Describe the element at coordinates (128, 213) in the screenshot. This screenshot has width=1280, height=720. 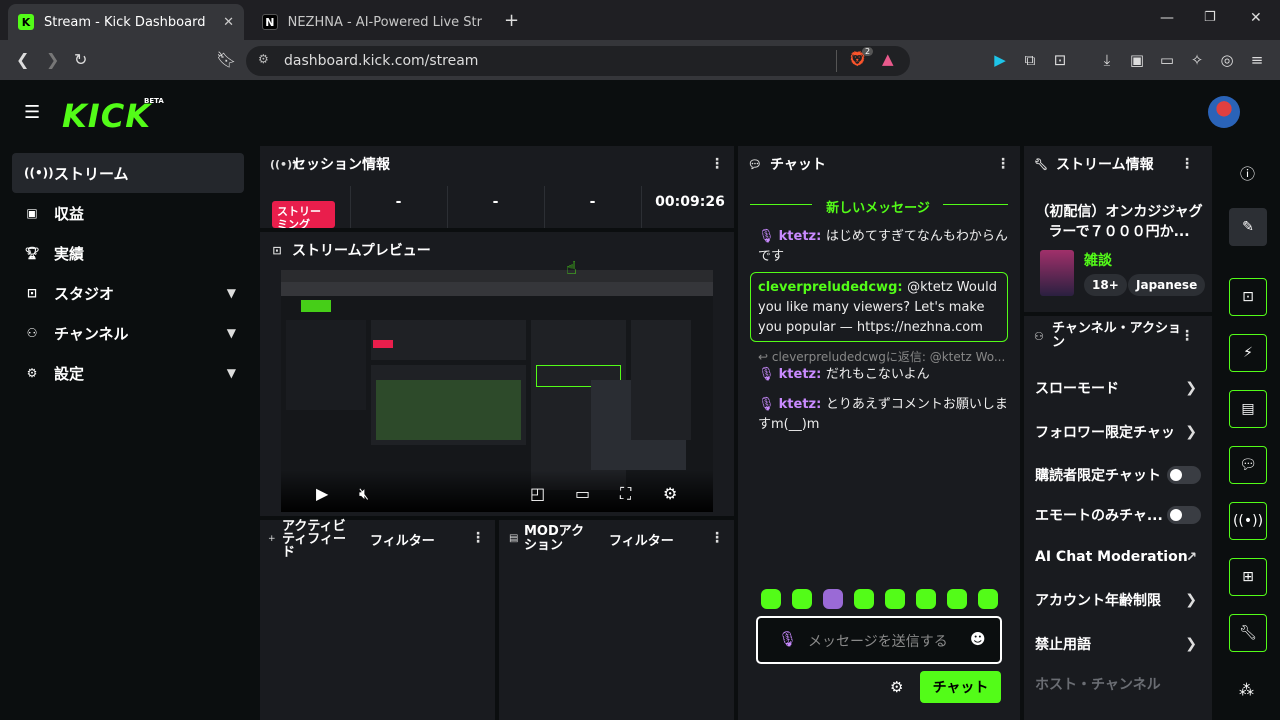
I see `sidebar-item-revenue: ▣ 収益` at that location.